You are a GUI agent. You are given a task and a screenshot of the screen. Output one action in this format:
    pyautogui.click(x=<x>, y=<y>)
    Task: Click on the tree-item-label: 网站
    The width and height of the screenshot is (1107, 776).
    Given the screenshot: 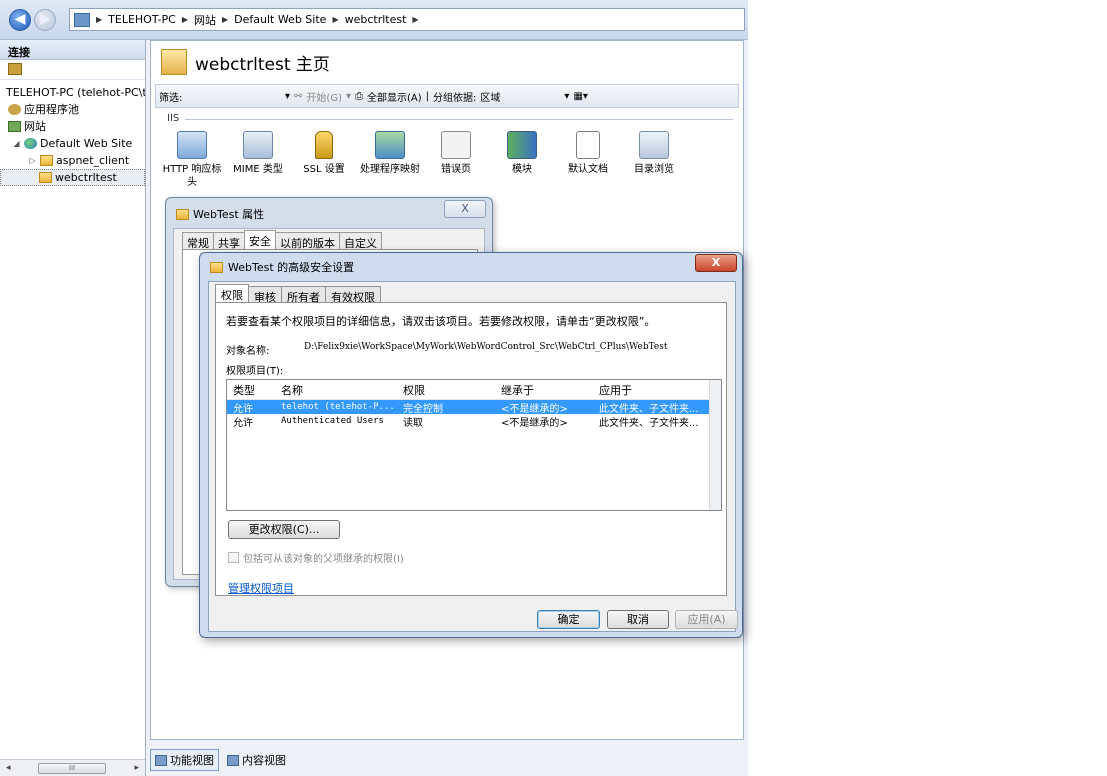 What is the action you would take?
    pyautogui.click(x=35, y=126)
    